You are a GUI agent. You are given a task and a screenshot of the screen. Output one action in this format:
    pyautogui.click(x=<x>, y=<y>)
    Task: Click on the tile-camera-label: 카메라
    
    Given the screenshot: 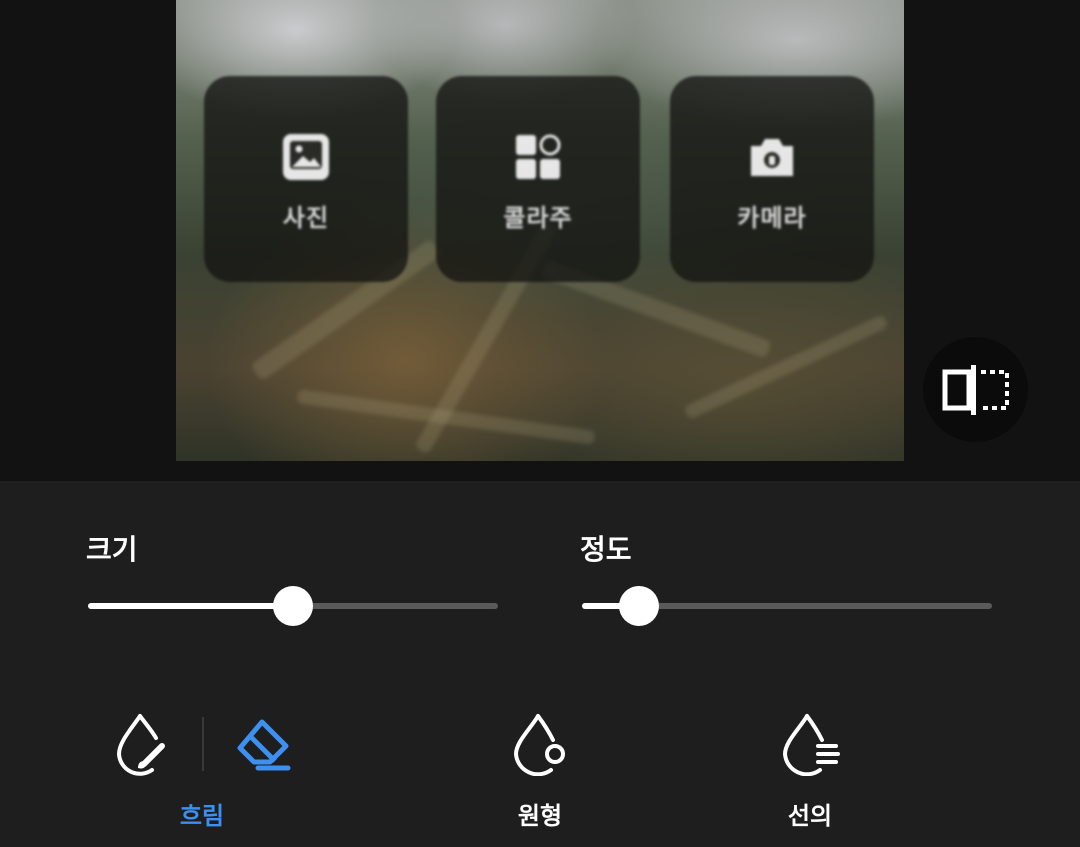 What is the action you would take?
    pyautogui.click(x=772, y=218)
    